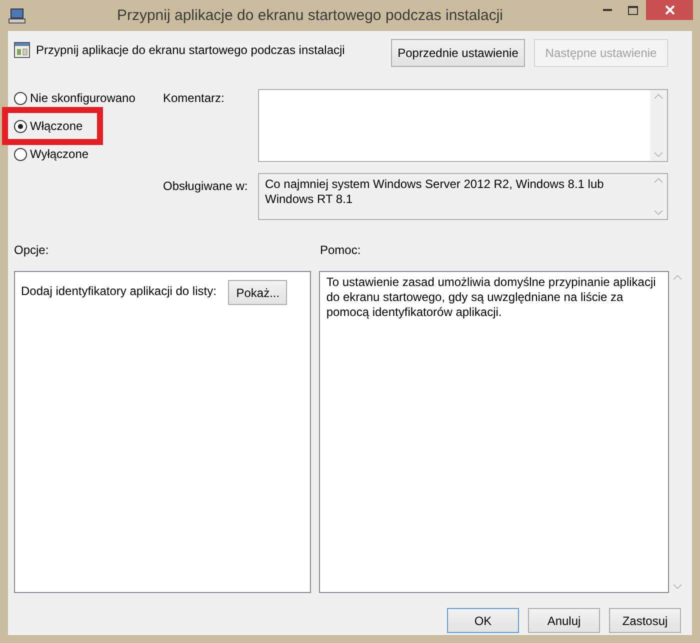 Image resolution: width=700 pixels, height=643 pixels. Describe the element at coordinates (434, 192) in the screenshot. I see `supported-text: Co najmniej system Windows Server 2012 R2, Windows 8.1 lub Windows RT 8.1` at that location.